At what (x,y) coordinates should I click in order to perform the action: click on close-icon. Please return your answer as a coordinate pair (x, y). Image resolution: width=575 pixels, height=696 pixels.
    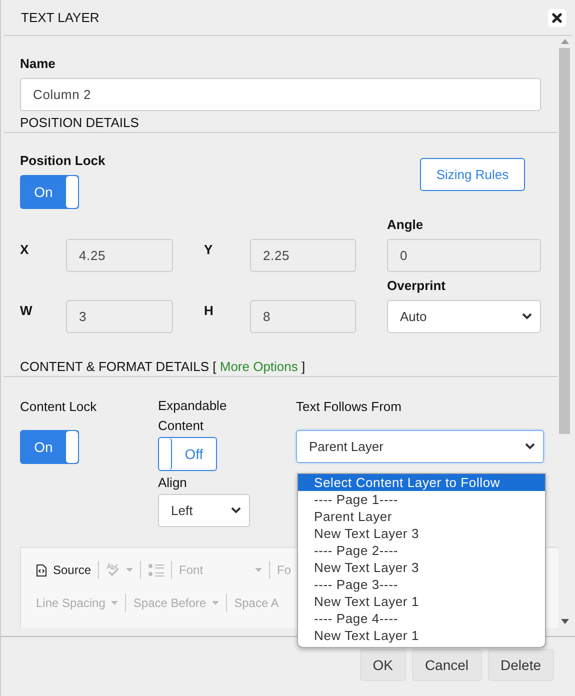
    Looking at the image, I should click on (557, 17).